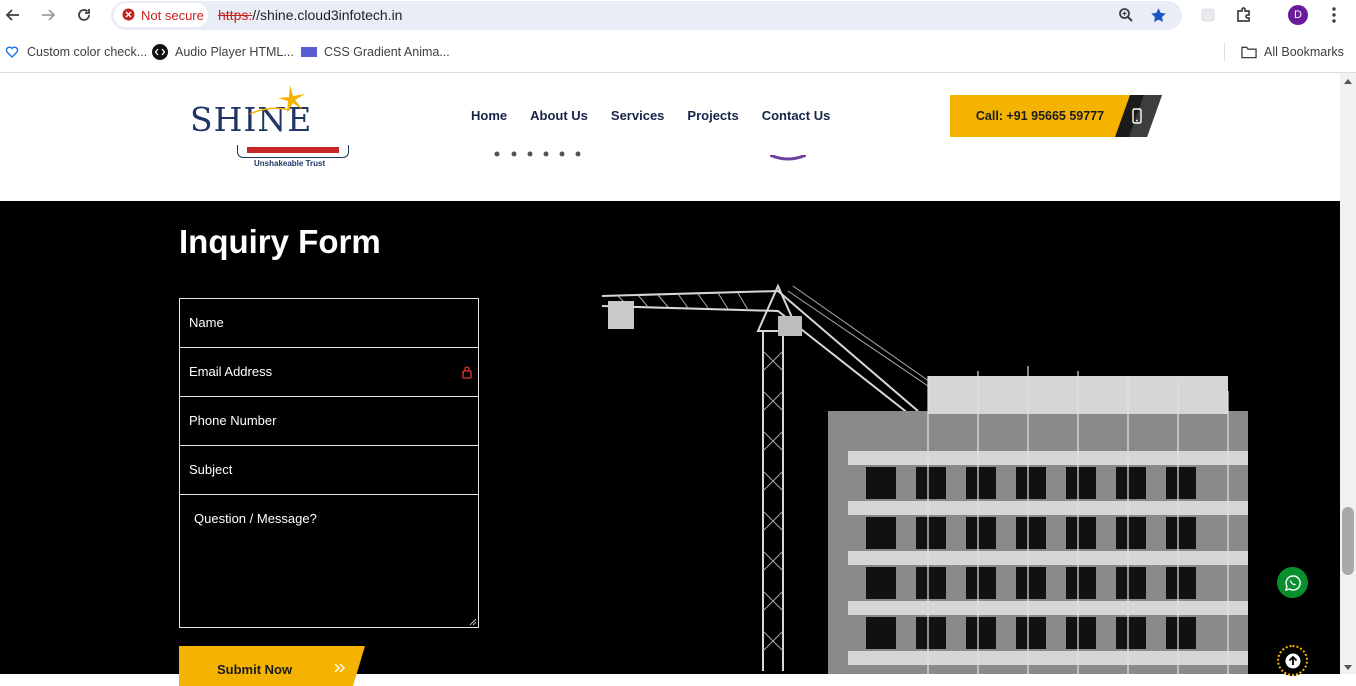  I want to click on double-chevron-icon, so click(339, 668).